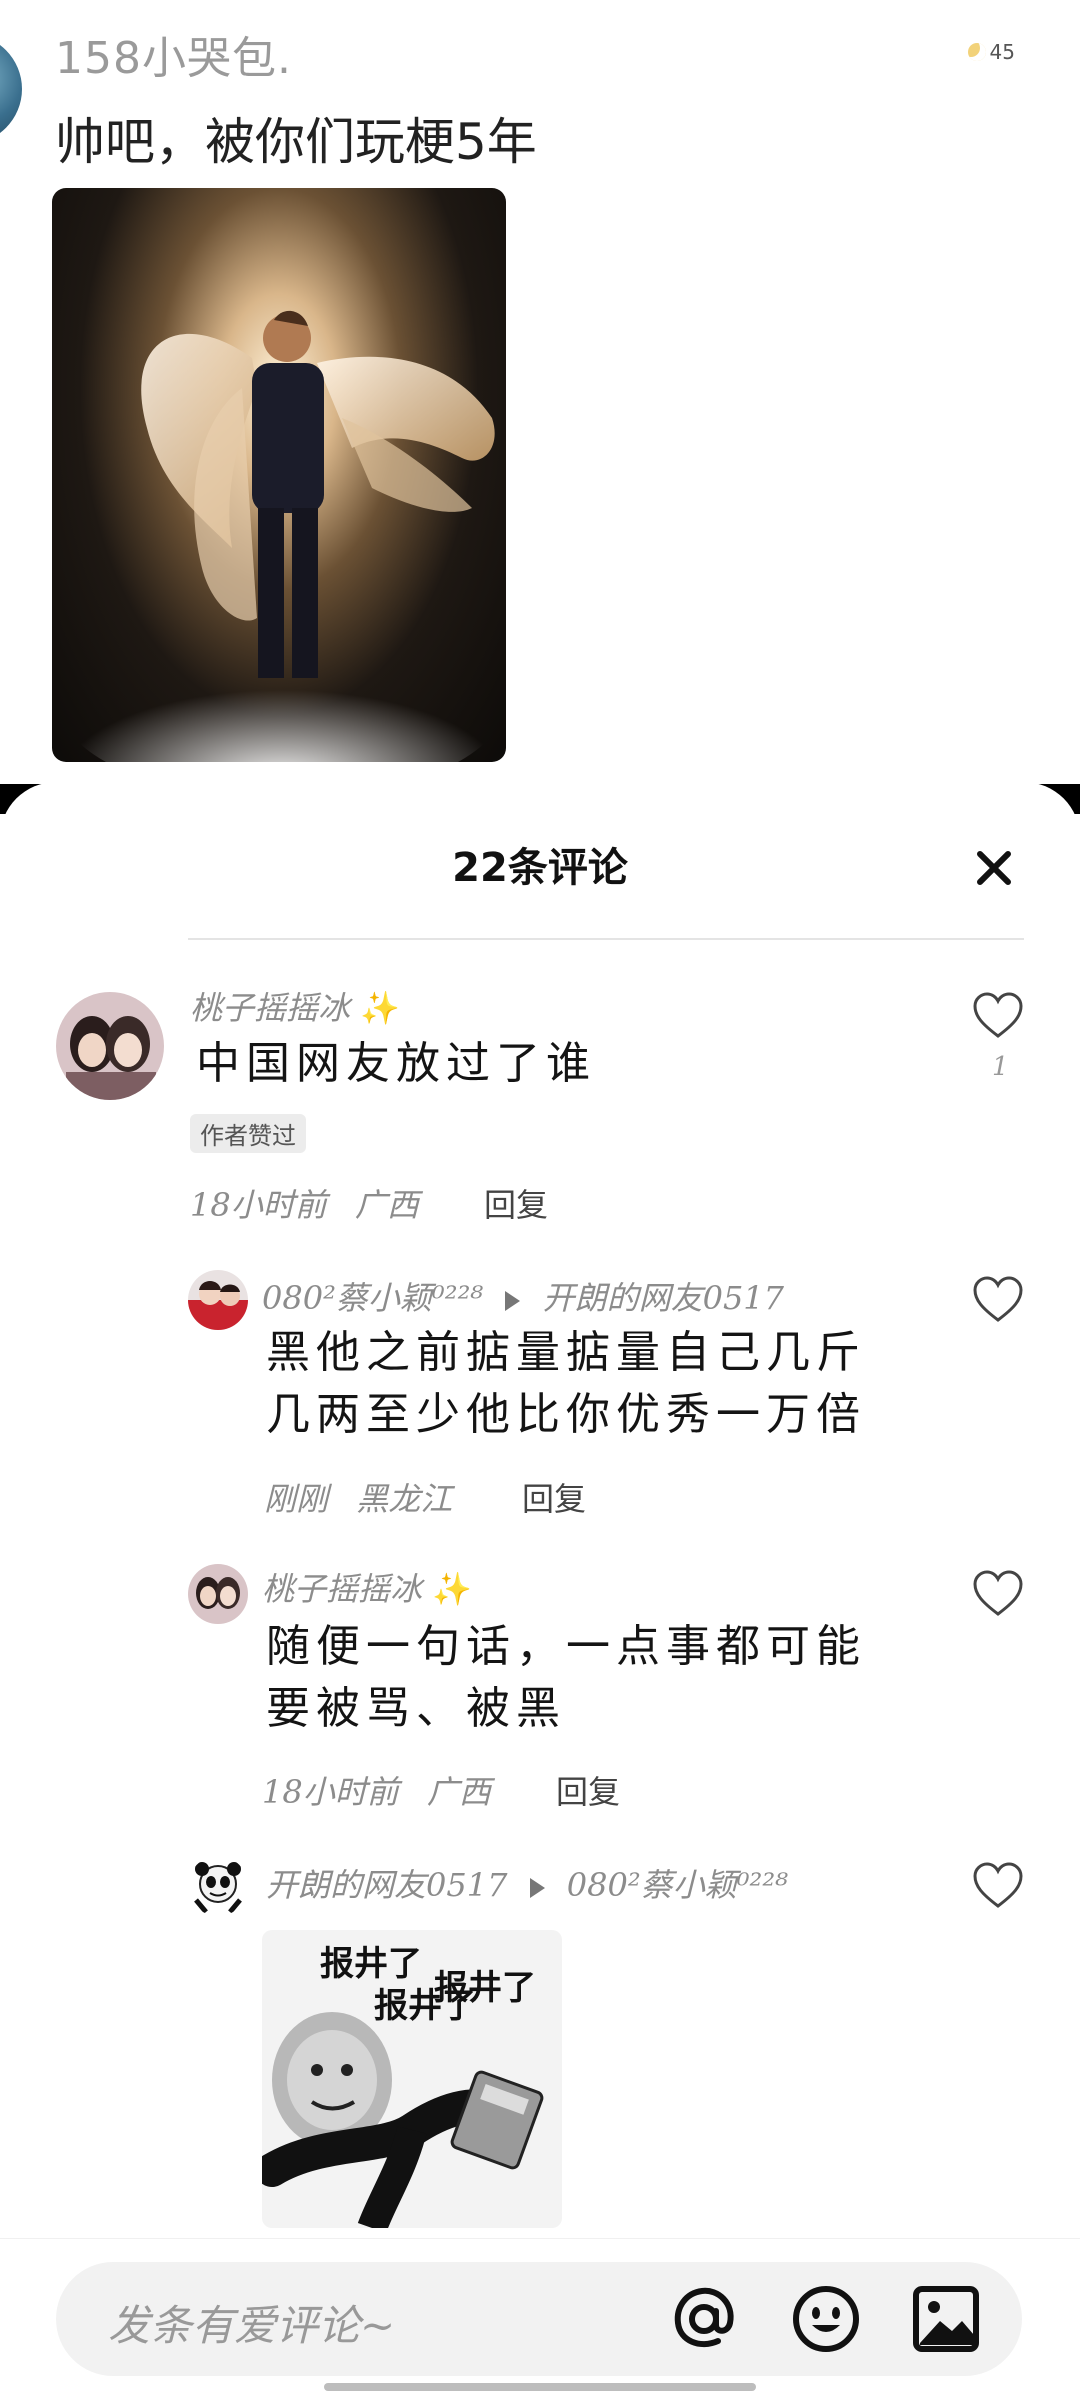 The height and width of the screenshot is (2401, 1080). Describe the element at coordinates (606, 939) in the screenshot. I see `header-divider` at that location.